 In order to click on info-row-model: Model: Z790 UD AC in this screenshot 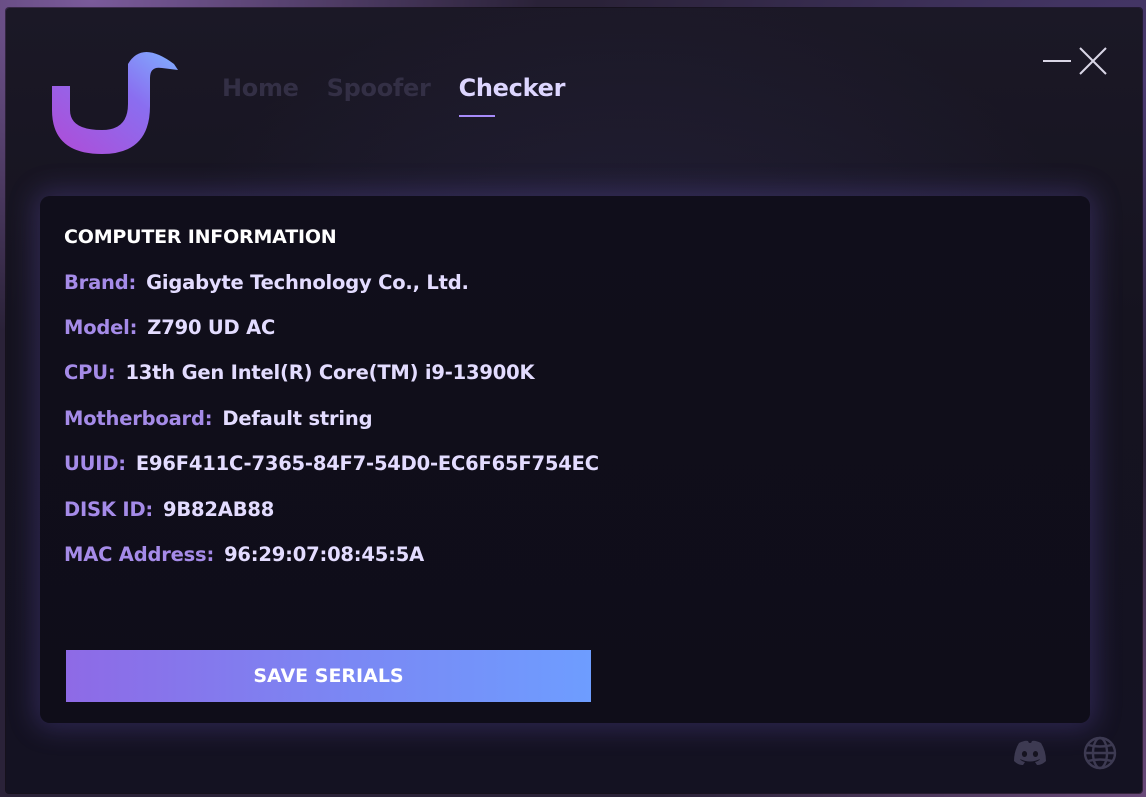, I will do `click(169, 327)`.